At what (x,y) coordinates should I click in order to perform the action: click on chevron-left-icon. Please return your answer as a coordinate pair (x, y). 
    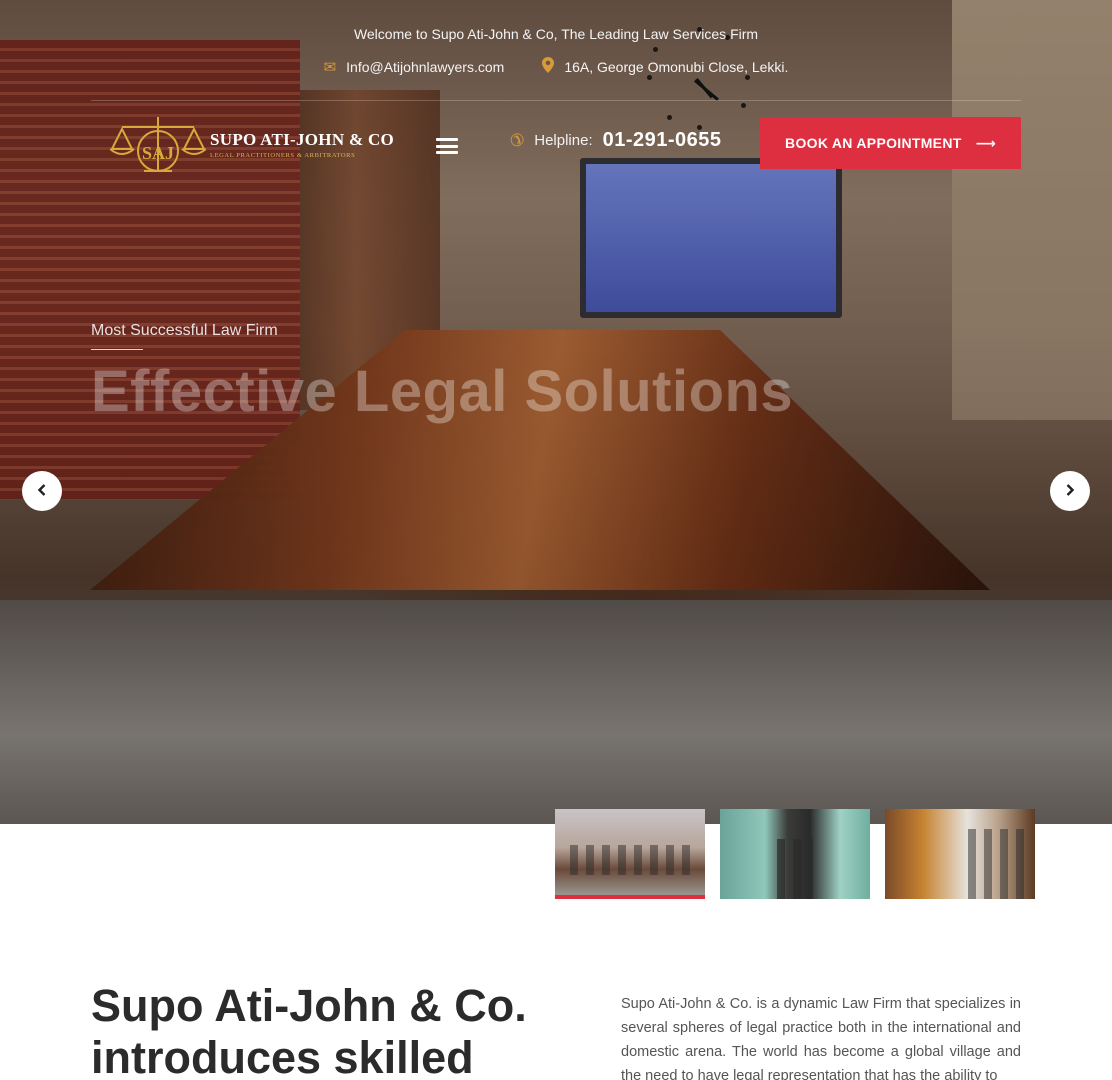
    Looking at the image, I should click on (41, 491).